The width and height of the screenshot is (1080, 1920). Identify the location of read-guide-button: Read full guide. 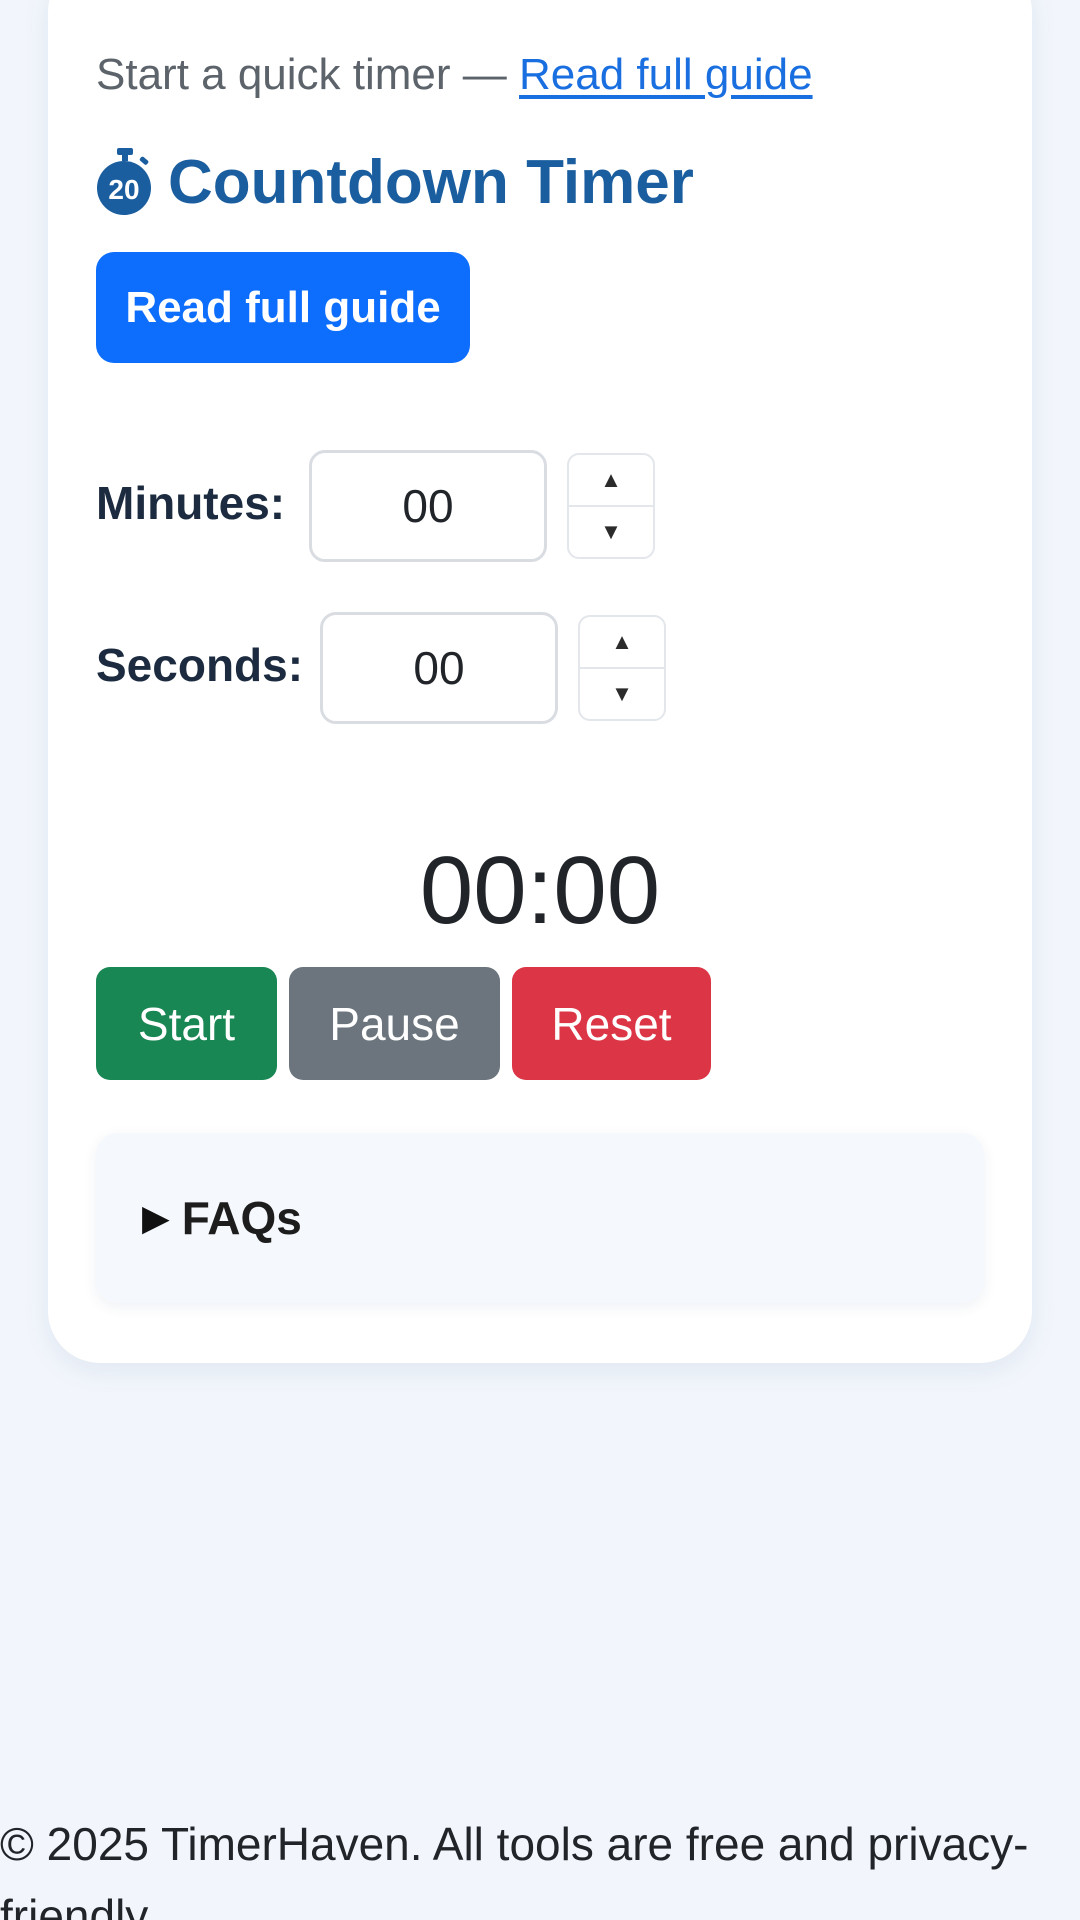
(283, 307).